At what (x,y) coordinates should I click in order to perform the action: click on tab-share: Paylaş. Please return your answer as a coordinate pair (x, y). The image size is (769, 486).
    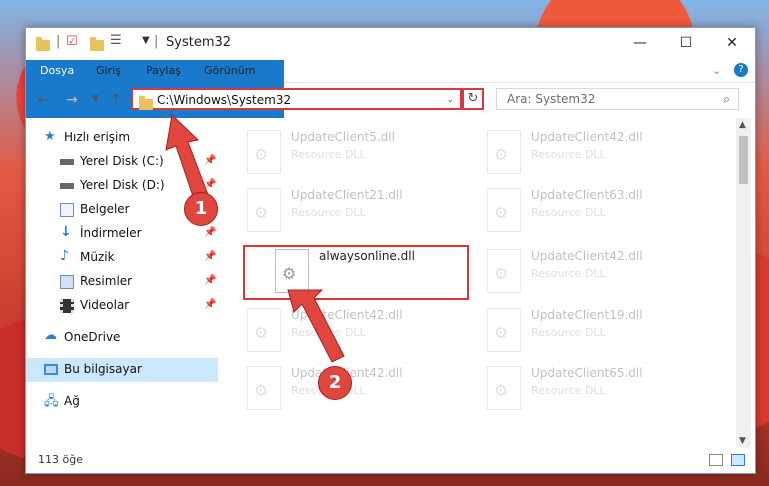
    Looking at the image, I should click on (163, 71).